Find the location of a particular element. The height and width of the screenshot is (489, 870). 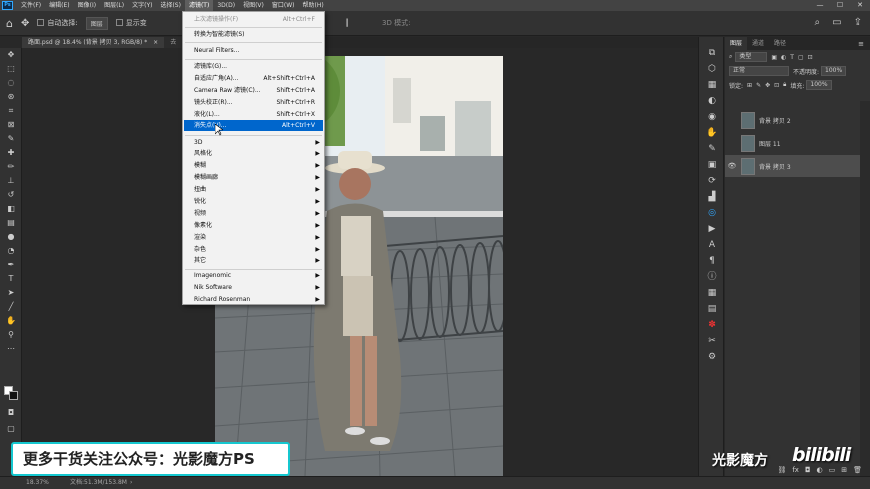

dodge-tool-icon: ◔ is located at coordinates (11, 251).